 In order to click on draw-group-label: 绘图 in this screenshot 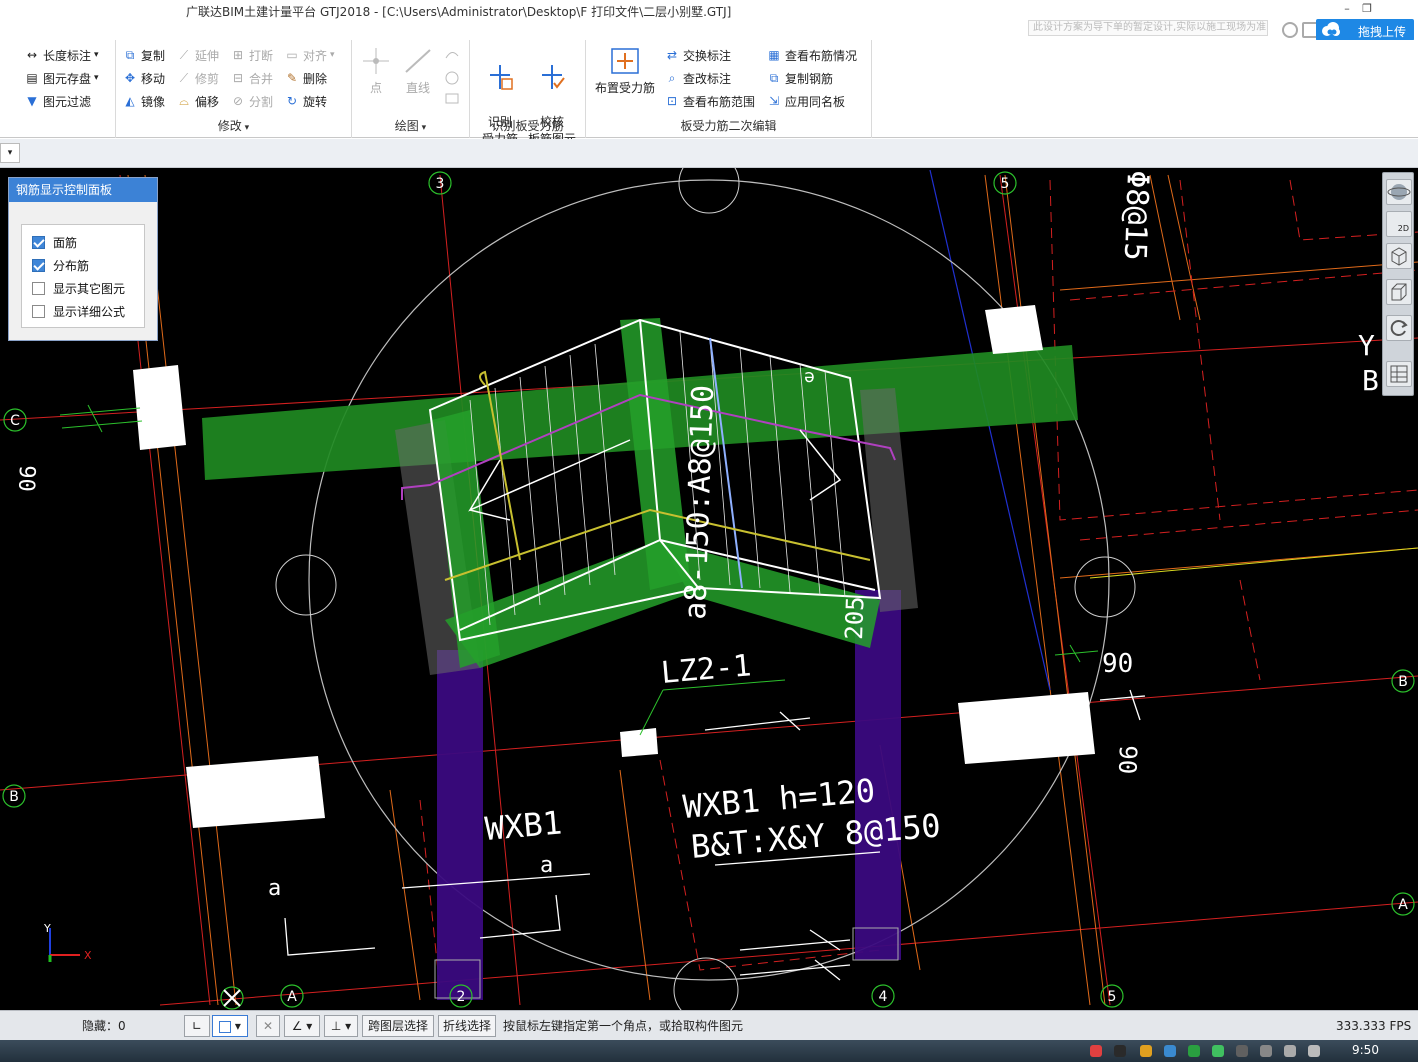, I will do `click(410, 125)`.